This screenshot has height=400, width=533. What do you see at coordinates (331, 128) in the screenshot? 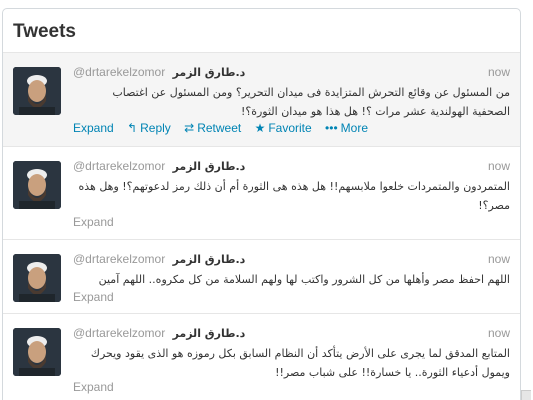
I see `more-dots-icon: •••` at bounding box center [331, 128].